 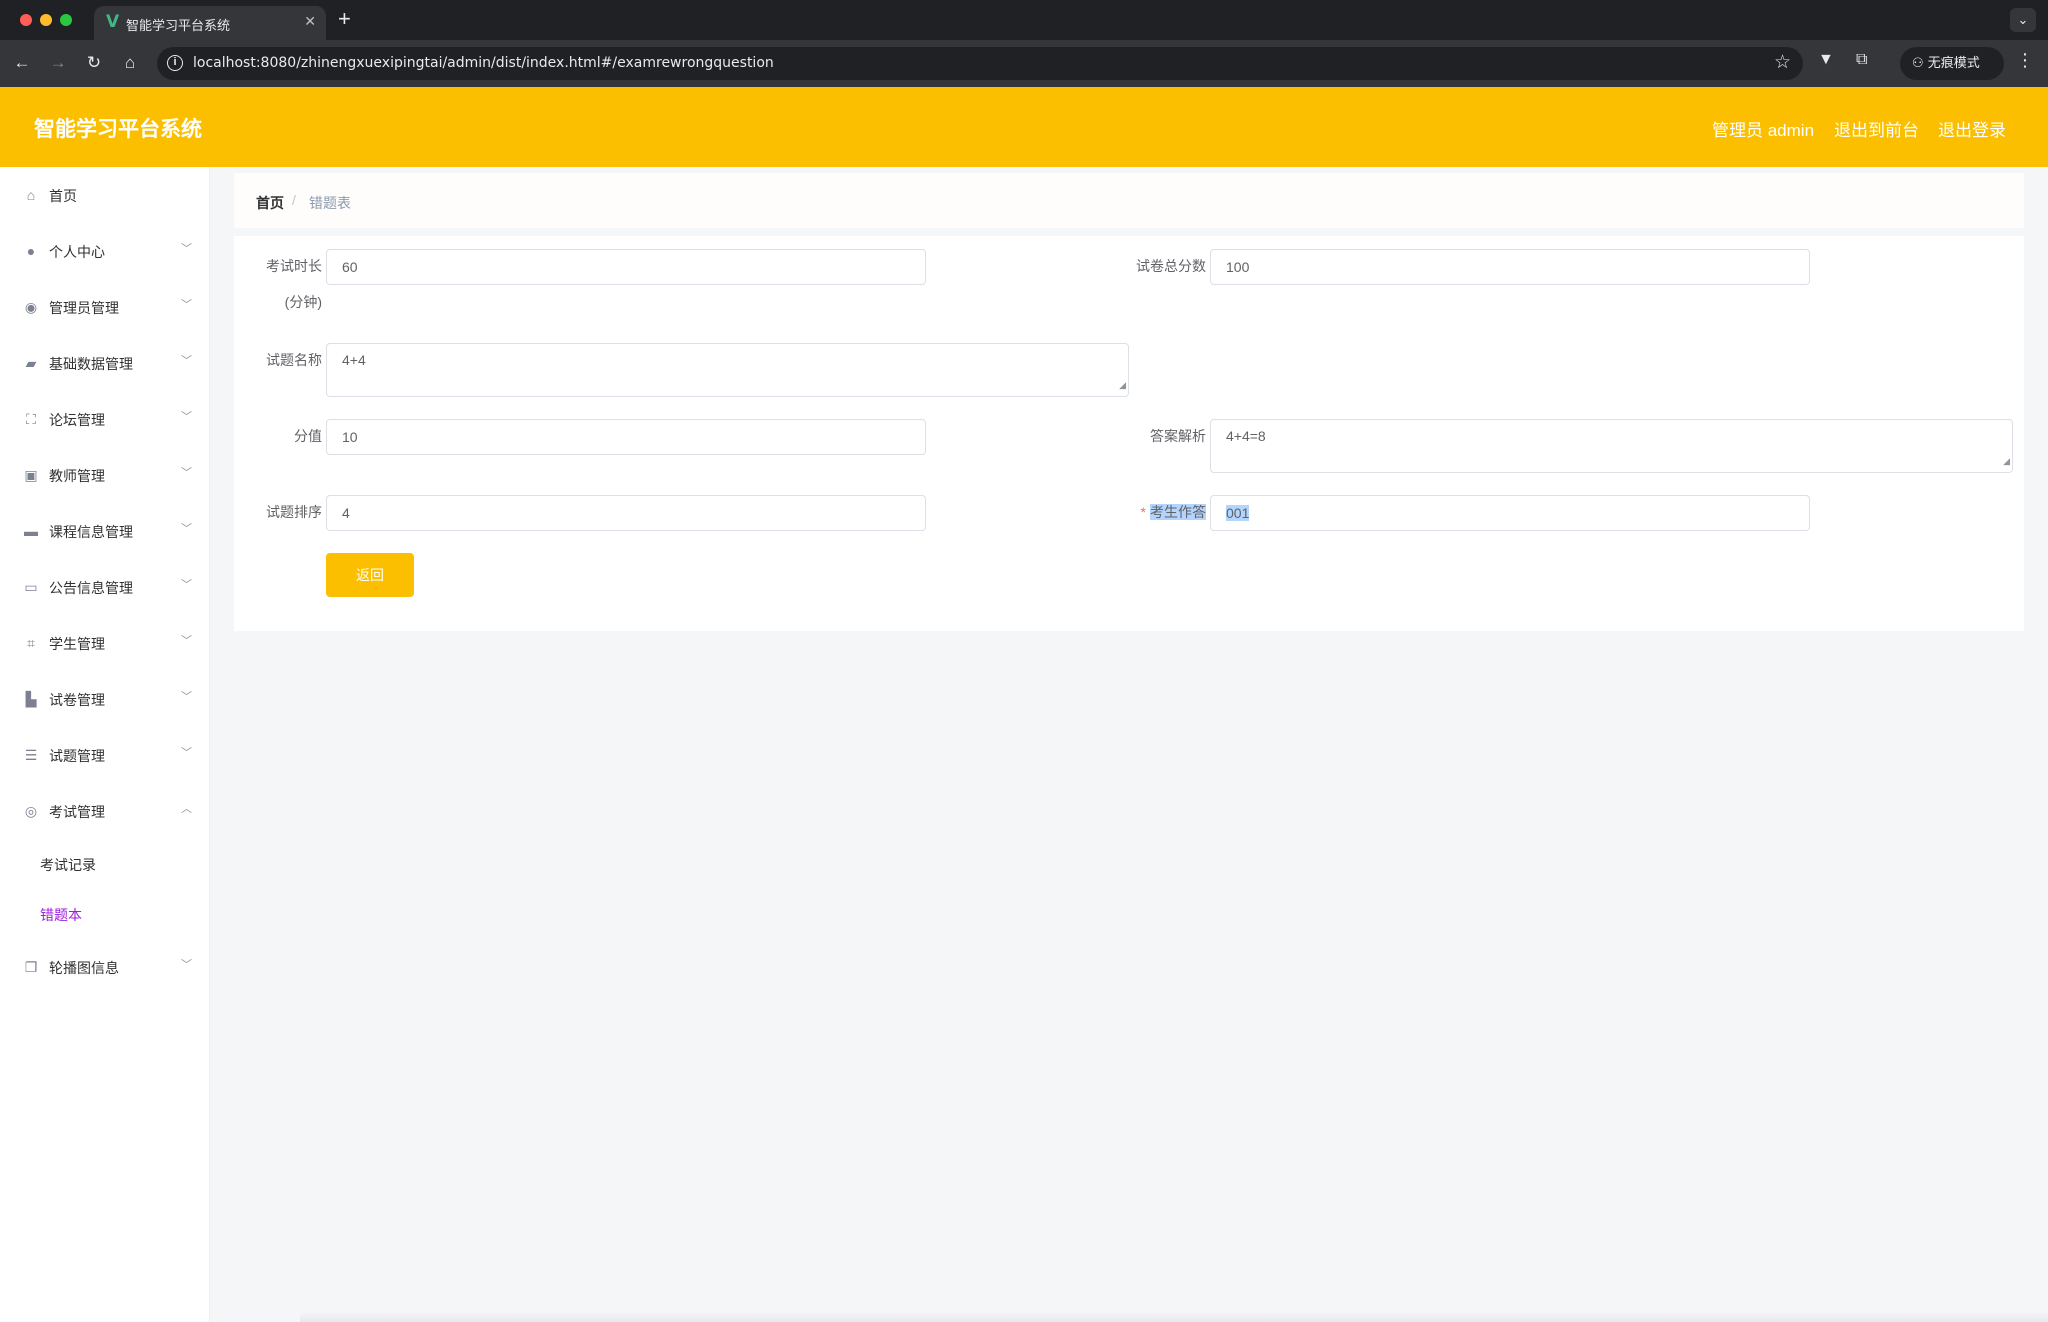 I want to click on sidebar-item-notice: ▭ 公告信息管理 ﹀, so click(x=105, y=587).